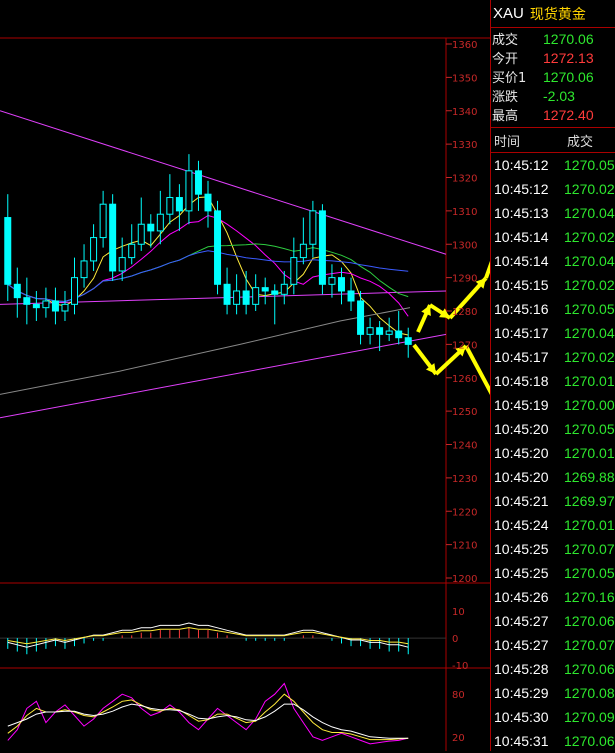  What do you see at coordinates (553, 477) in the screenshot?
I see `tick-row: 10:45:20 1269.88` at bounding box center [553, 477].